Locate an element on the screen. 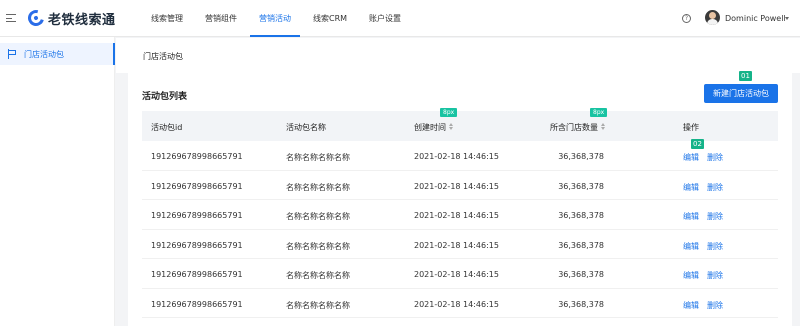 The height and width of the screenshot is (326, 800). column-header-store-count: 所含门店数量 is located at coordinates (578, 127).